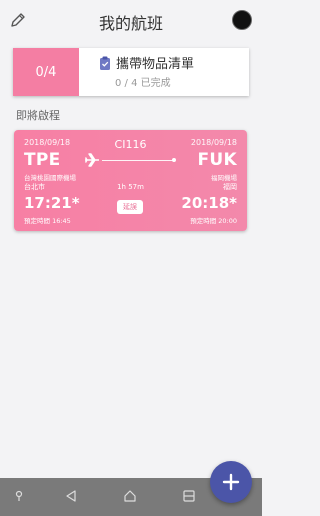 The image size is (320, 516). What do you see at coordinates (143, 83) in the screenshot?
I see `checklist-status: 0 / 4 已完成` at bounding box center [143, 83].